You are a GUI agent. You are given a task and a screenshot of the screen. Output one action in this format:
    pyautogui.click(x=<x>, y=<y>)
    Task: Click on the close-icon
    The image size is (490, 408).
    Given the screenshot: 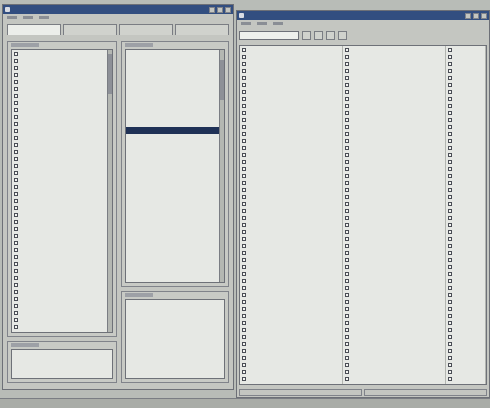 What is the action you would take?
    pyautogui.click(x=228, y=9)
    